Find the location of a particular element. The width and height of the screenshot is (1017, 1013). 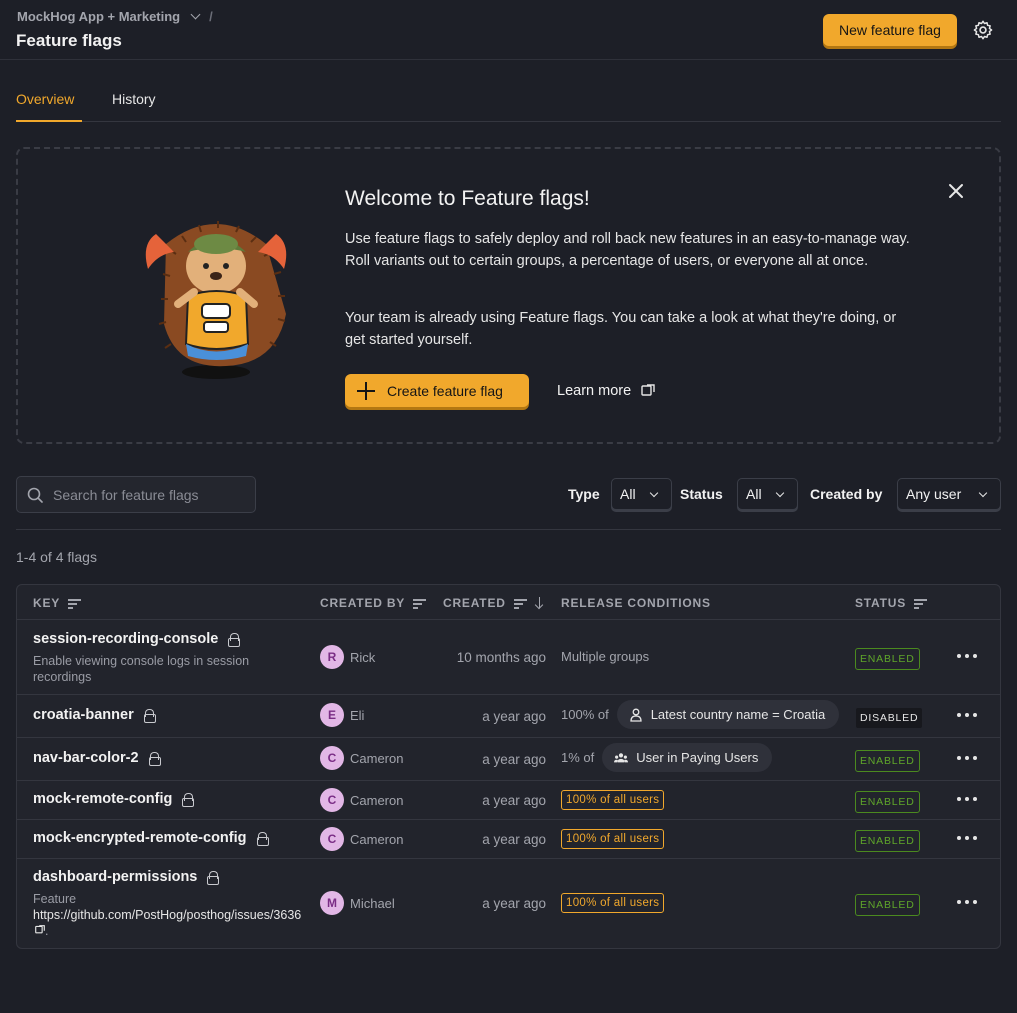

flag-description-prefix: Feature is located at coordinates (55, 899).